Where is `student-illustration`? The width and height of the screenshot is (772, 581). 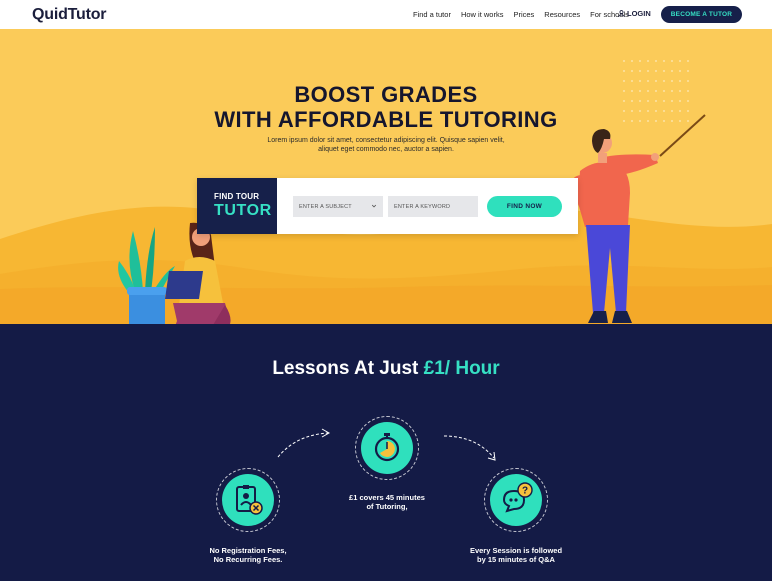
student-illustration is located at coordinates (174, 273).